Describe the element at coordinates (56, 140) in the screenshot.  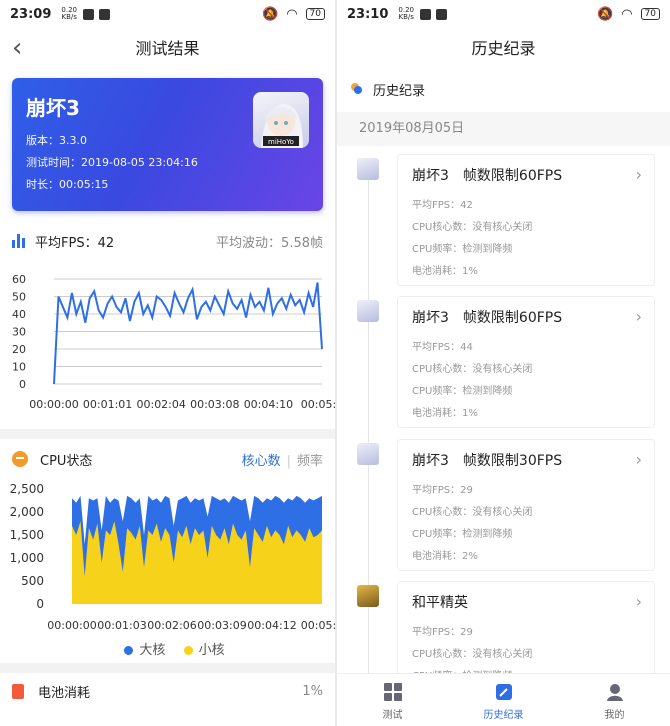
I see `version-text: 版本：3.3.0` at that location.